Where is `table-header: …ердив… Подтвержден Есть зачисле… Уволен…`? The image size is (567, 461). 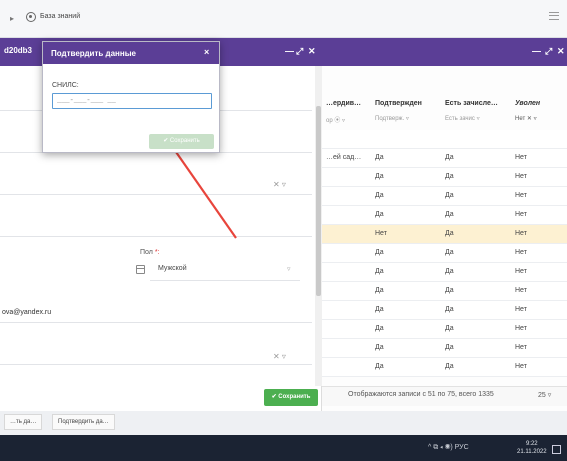 table-header: …ердив… Подтвержден Есть зачисле… Уволен… is located at coordinates (444, 110).